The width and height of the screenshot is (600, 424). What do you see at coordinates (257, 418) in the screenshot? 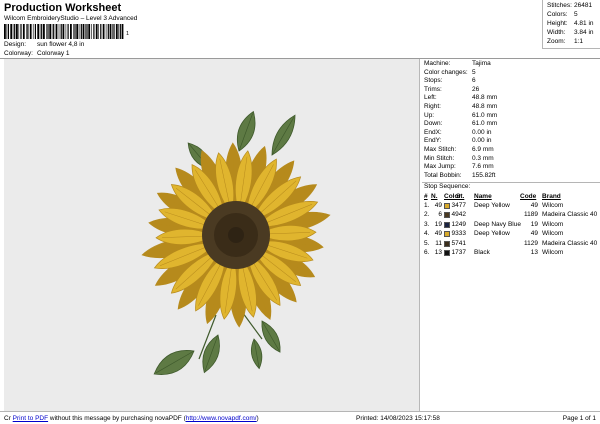
I see `footer-suffix: )` at bounding box center [257, 418].